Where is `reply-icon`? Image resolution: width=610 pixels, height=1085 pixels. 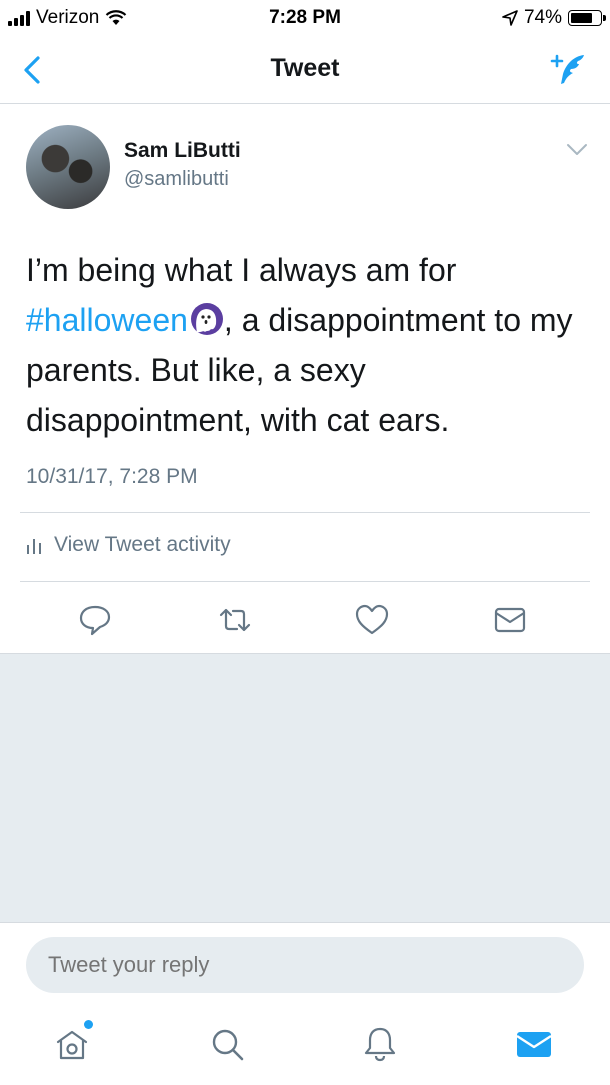 reply-icon is located at coordinates (95, 620).